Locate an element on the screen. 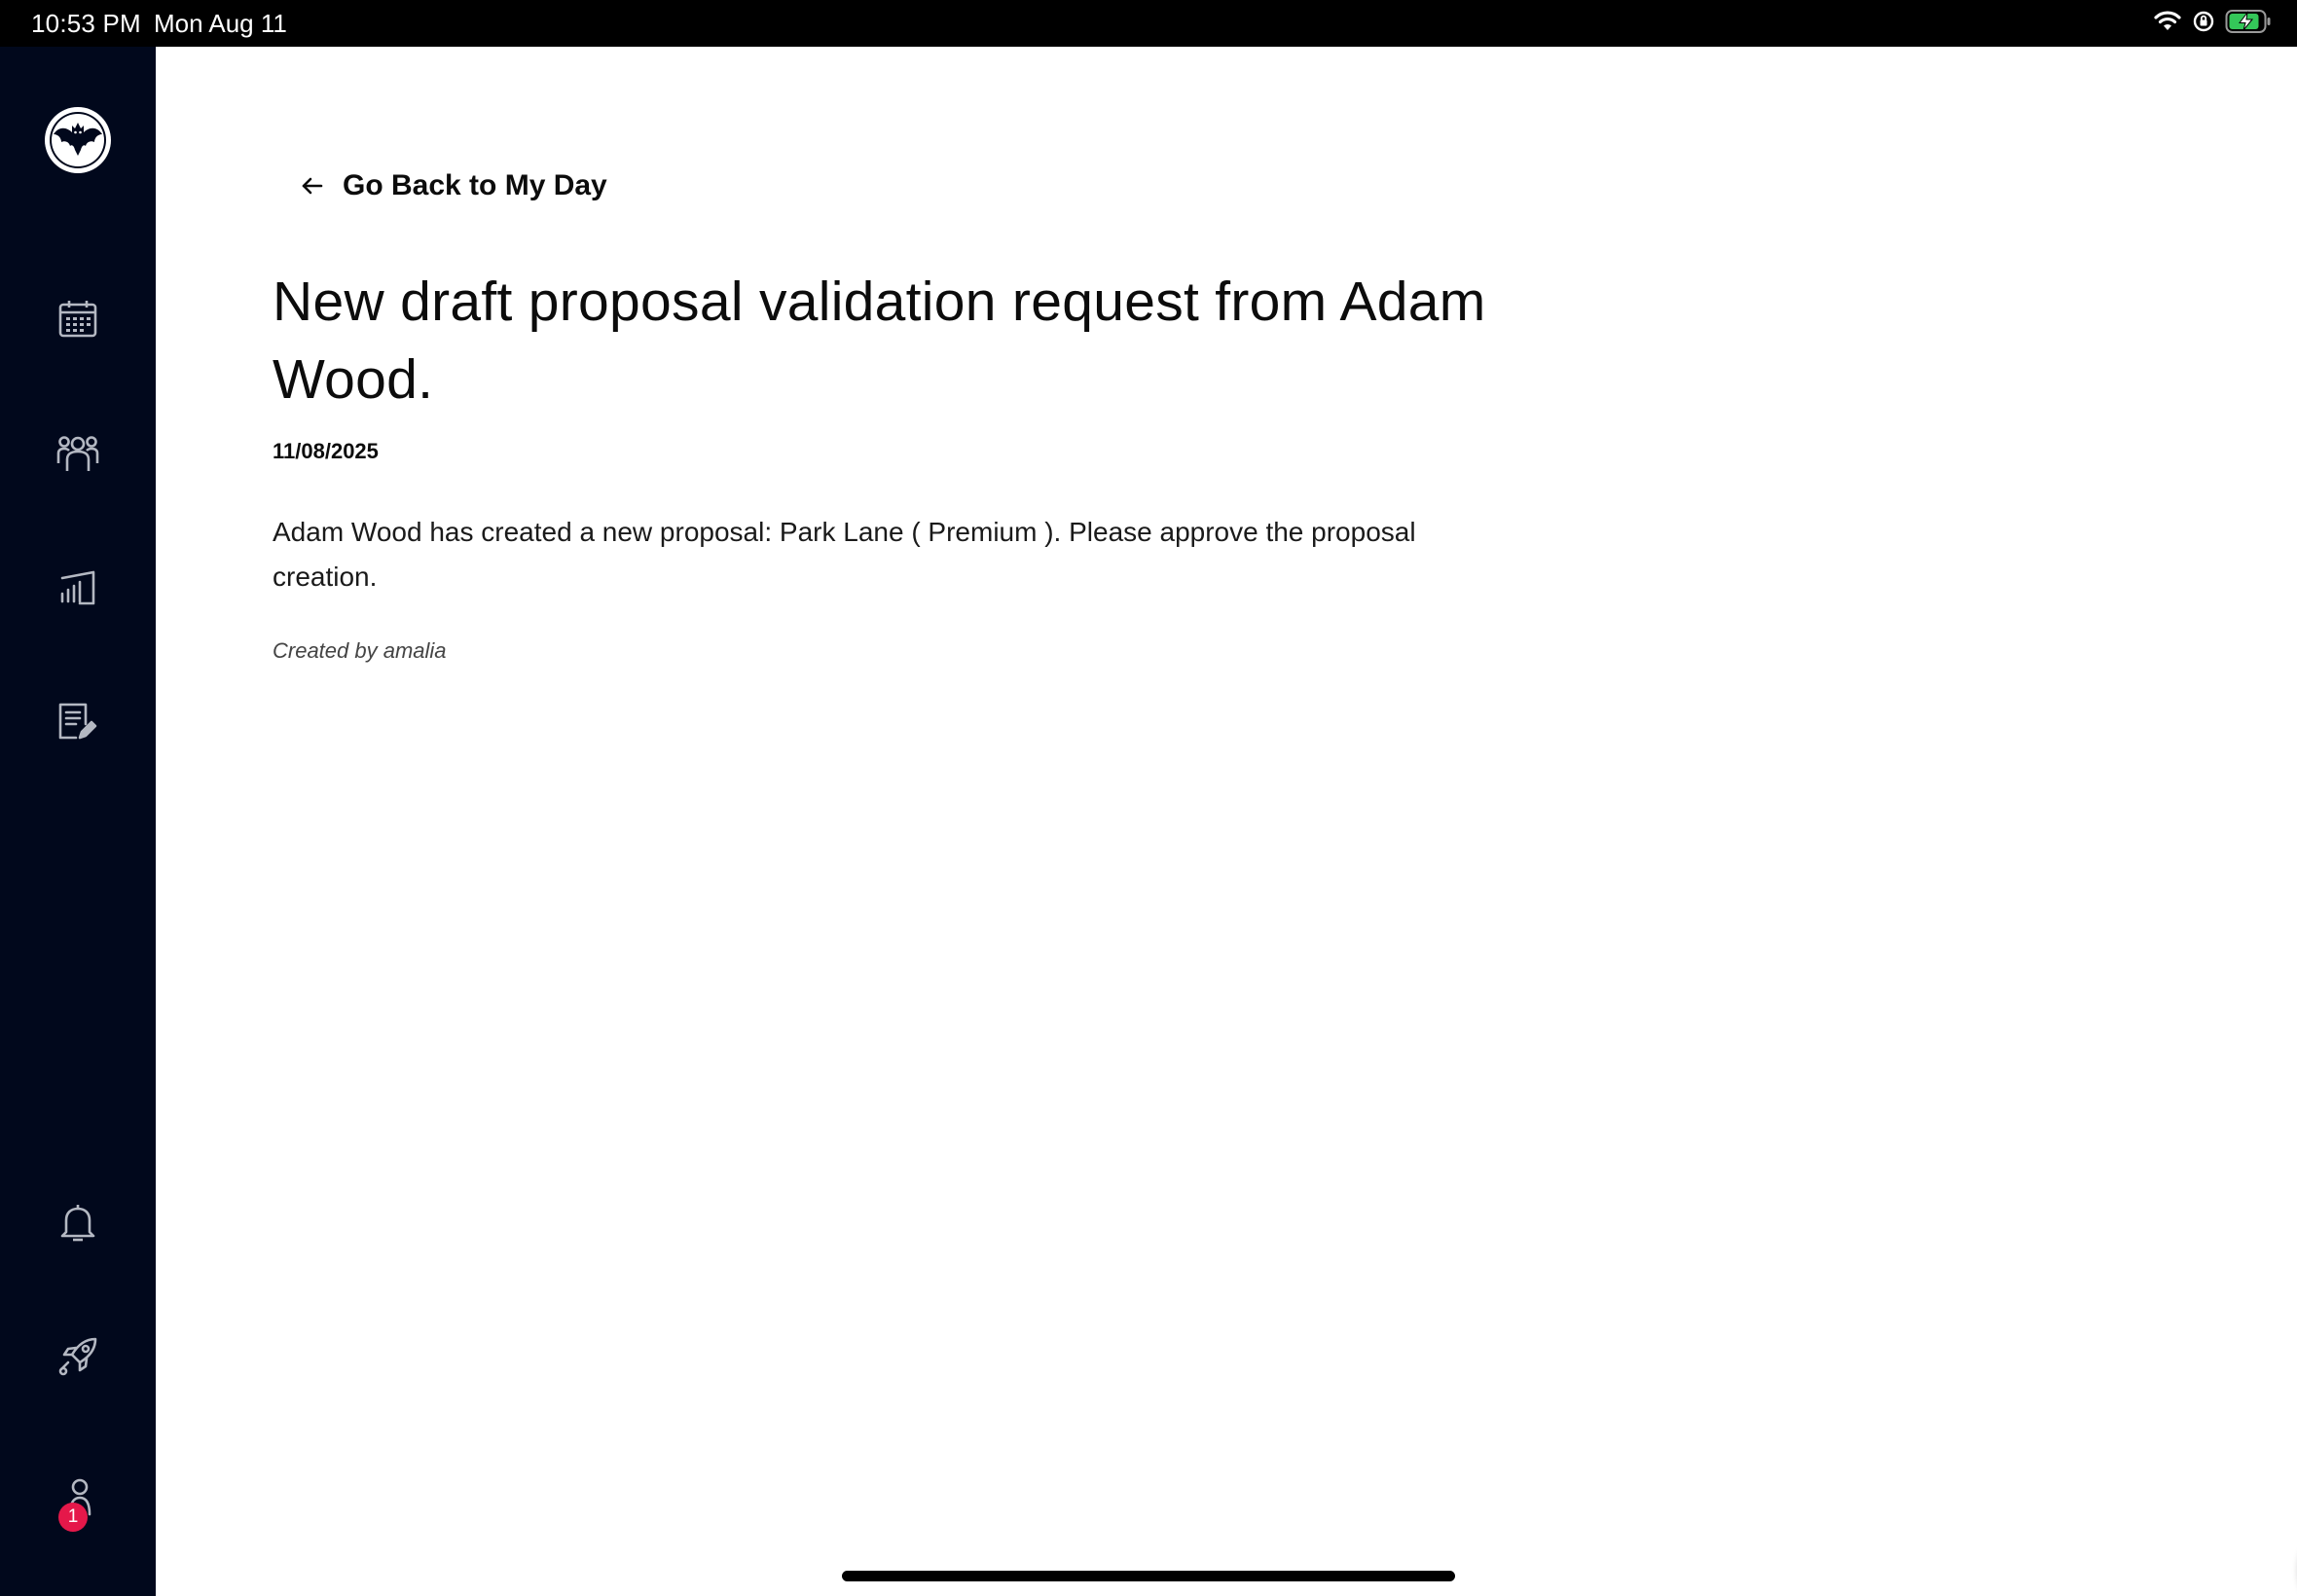 This screenshot has height=1596, width=2297. created-by: Created by amalia is located at coordinates (360, 650).